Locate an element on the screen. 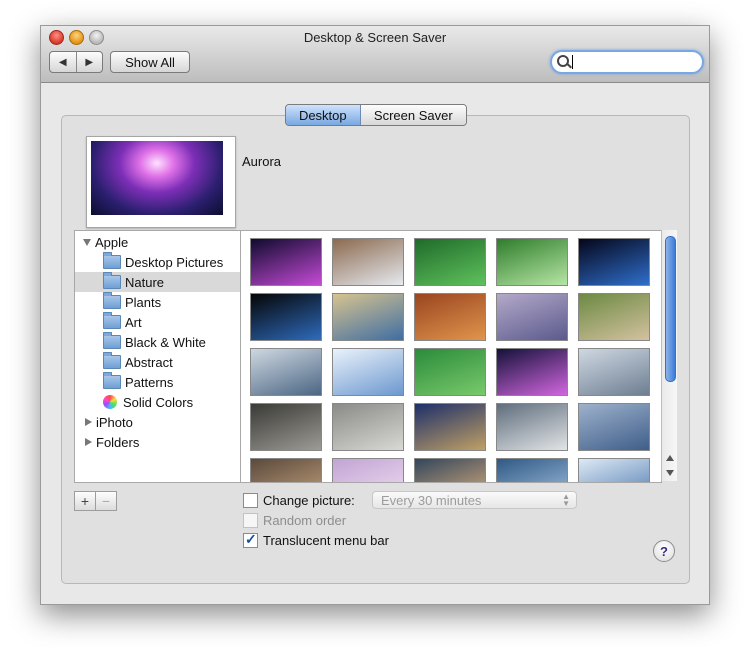  interval-value: Every 30 minutes is located at coordinates (431, 500).